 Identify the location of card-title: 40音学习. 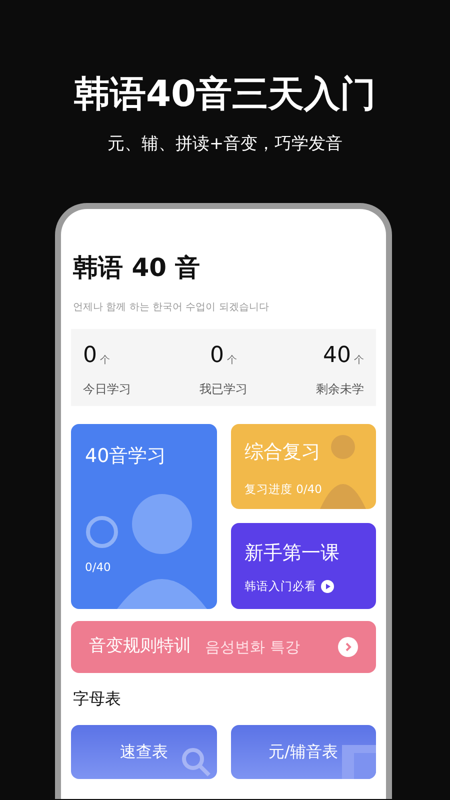
(126, 456).